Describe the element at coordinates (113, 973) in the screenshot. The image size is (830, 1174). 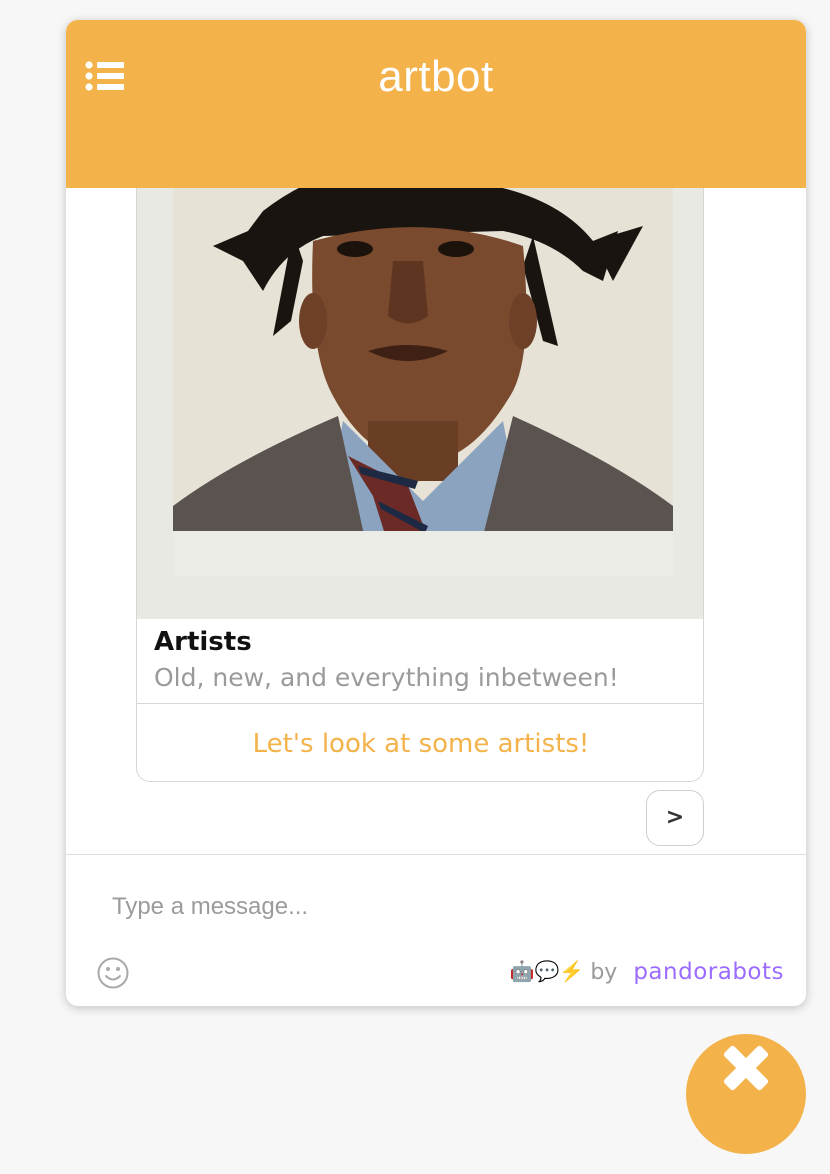
I see `smiley-icon` at that location.